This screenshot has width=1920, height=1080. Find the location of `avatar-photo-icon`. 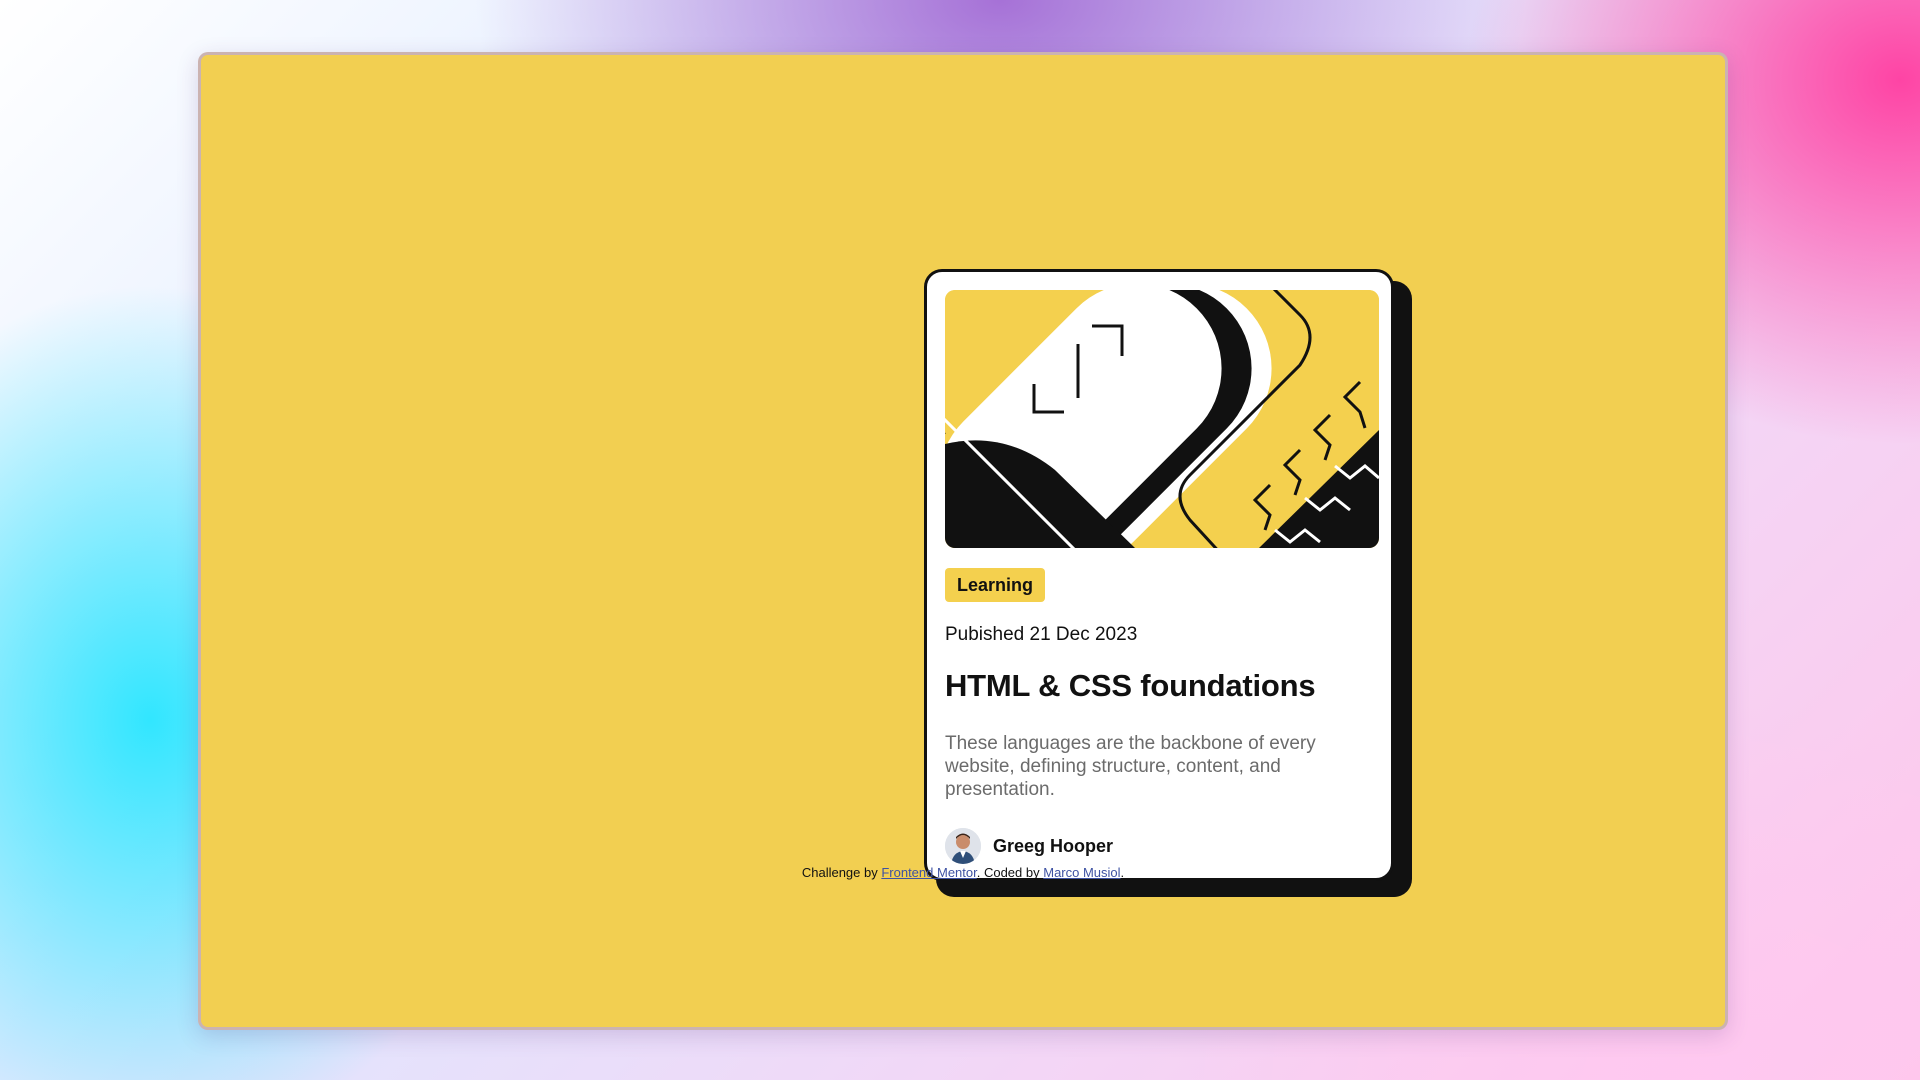

avatar-photo-icon is located at coordinates (963, 846).